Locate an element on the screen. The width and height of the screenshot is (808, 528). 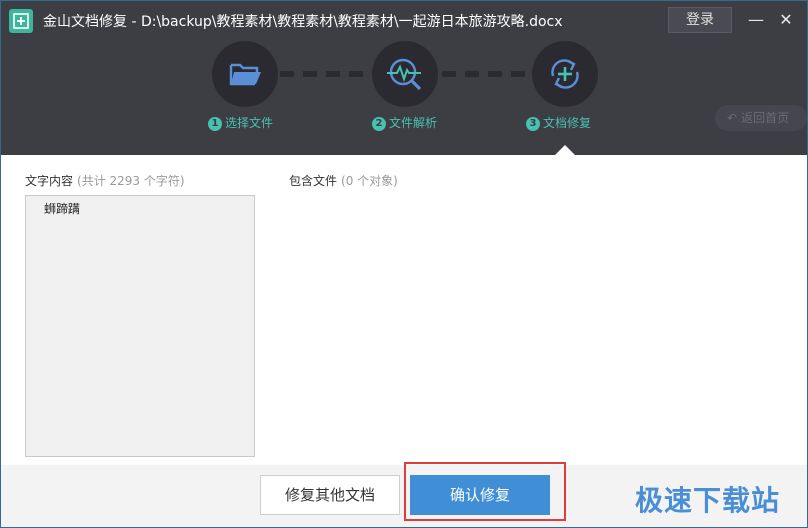
step-label-select-file: 1 选择文件 is located at coordinates (240, 122).